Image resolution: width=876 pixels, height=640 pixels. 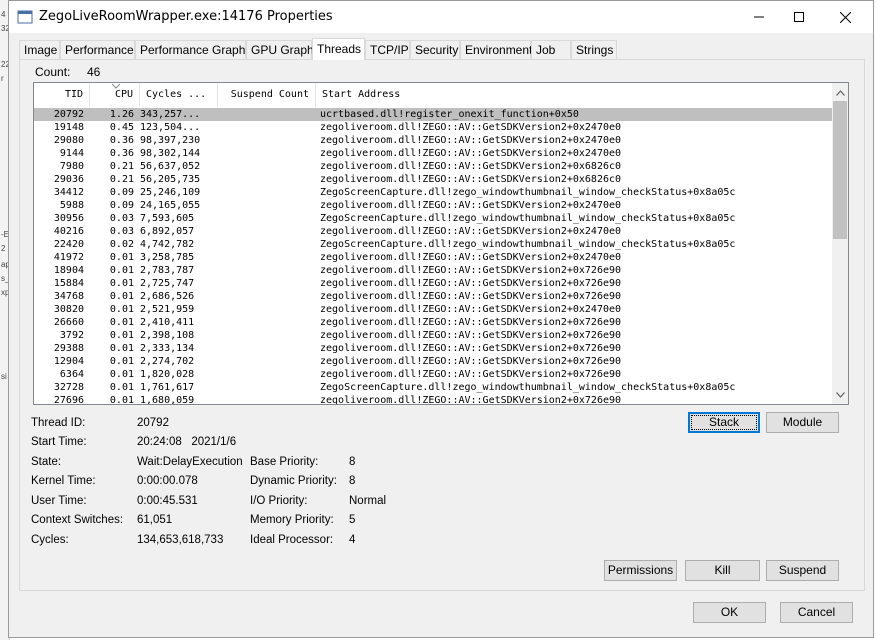 What do you see at coordinates (155, 520) in the screenshot?
I see `context-switches-value: 61,051` at bounding box center [155, 520].